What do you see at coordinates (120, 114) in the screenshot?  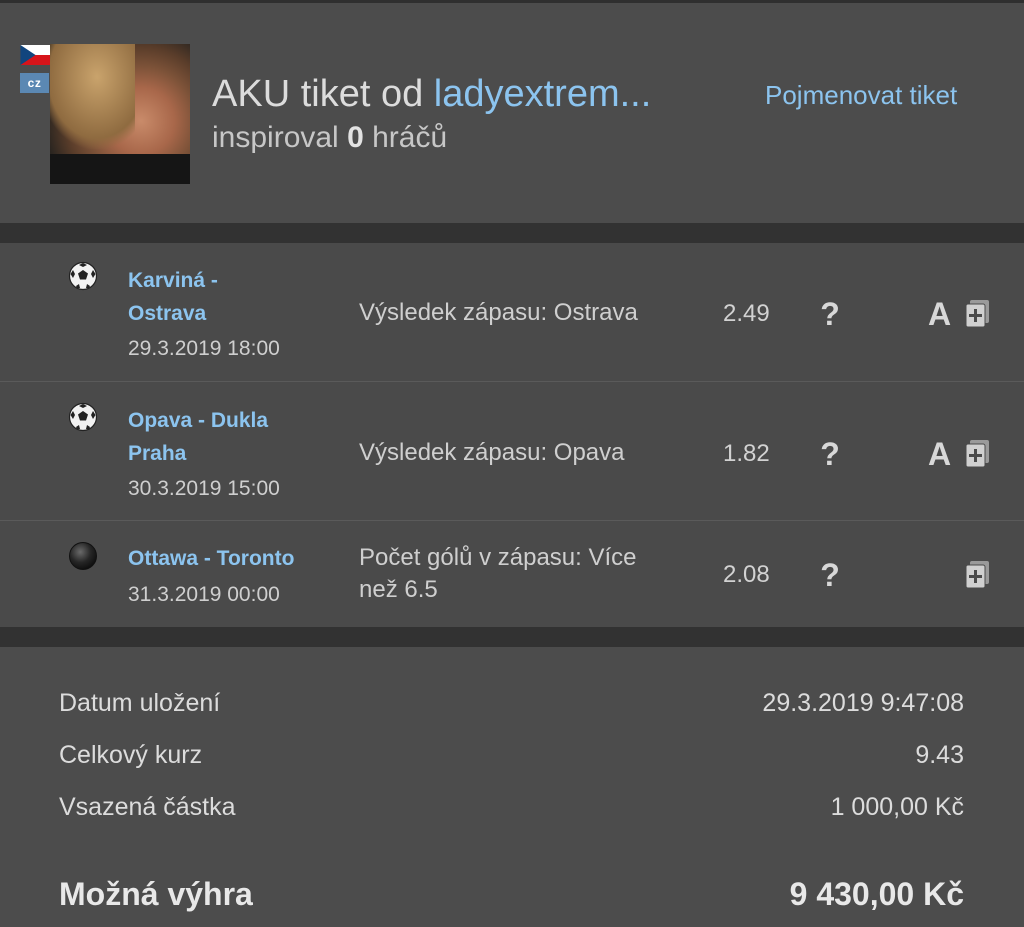 I see `user-avatar` at bounding box center [120, 114].